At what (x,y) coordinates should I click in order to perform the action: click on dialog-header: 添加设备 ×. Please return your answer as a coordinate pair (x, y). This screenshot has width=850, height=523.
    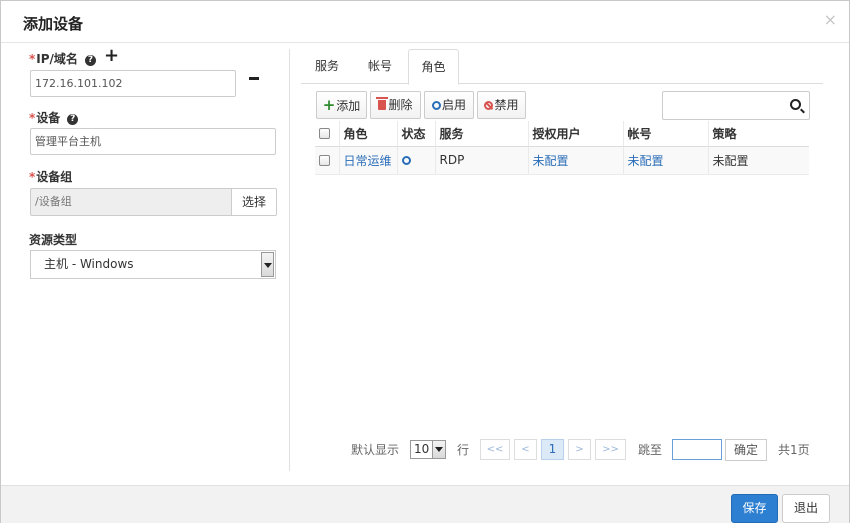
    Looking at the image, I should click on (425, 22).